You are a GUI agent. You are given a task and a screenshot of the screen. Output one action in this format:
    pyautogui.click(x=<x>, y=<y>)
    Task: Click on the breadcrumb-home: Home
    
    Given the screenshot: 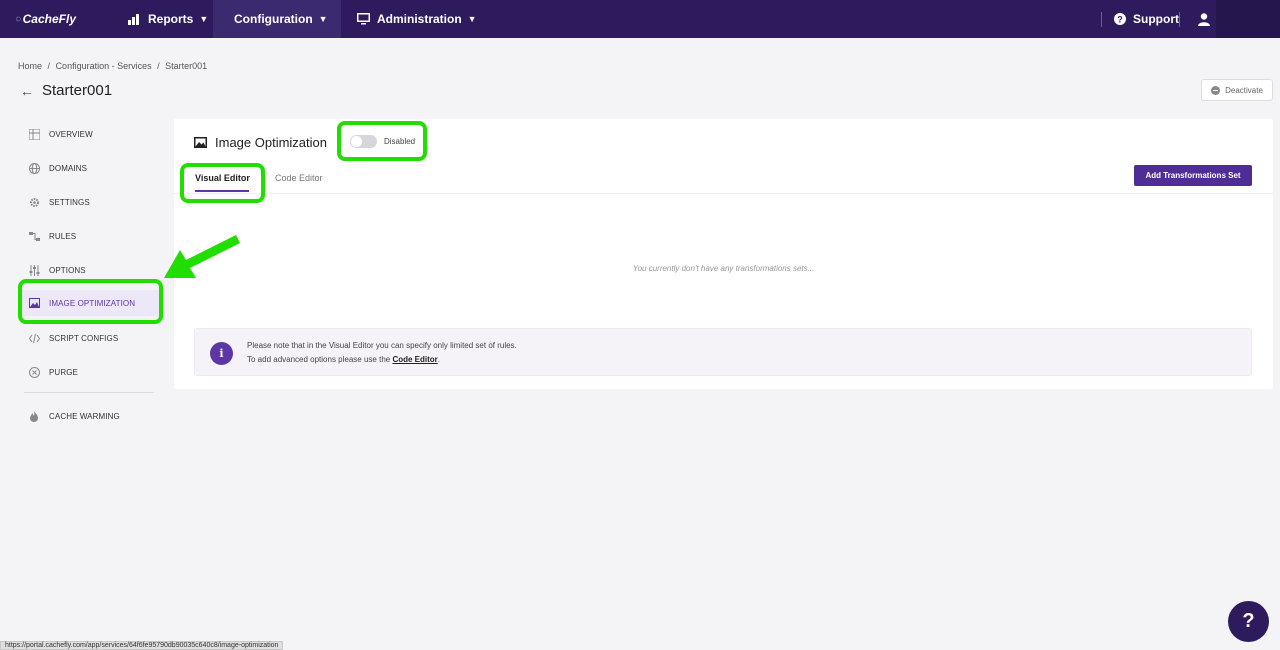 What is the action you would take?
    pyautogui.click(x=30, y=66)
    